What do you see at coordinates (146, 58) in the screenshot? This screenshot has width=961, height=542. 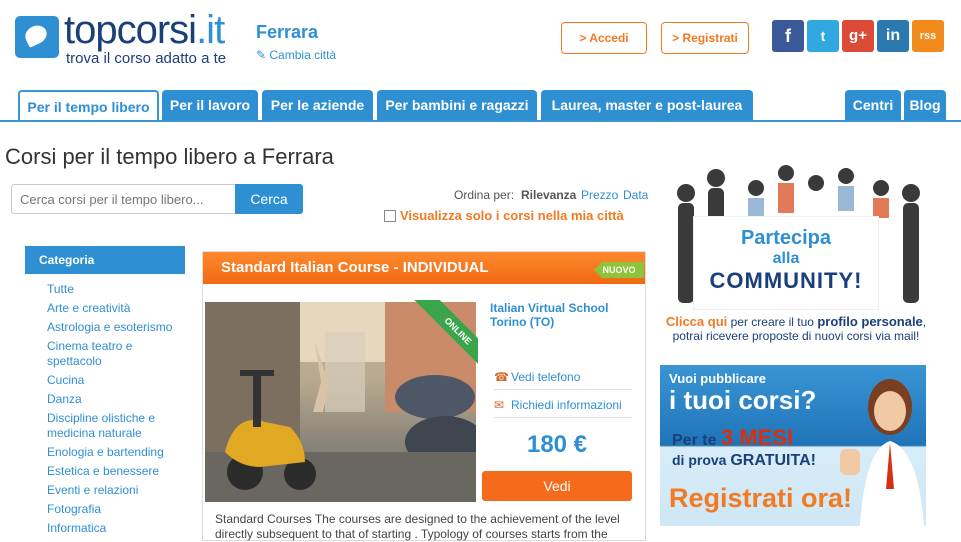 I see `logo-tagline: trova il corso adatto a te` at bounding box center [146, 58].